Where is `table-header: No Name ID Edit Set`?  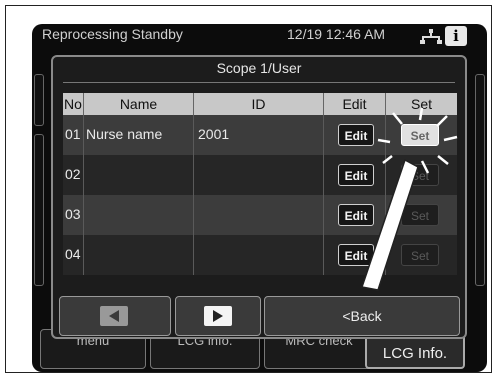
table-header: No Name ID Edit Set is located at coordinates (260, 104).